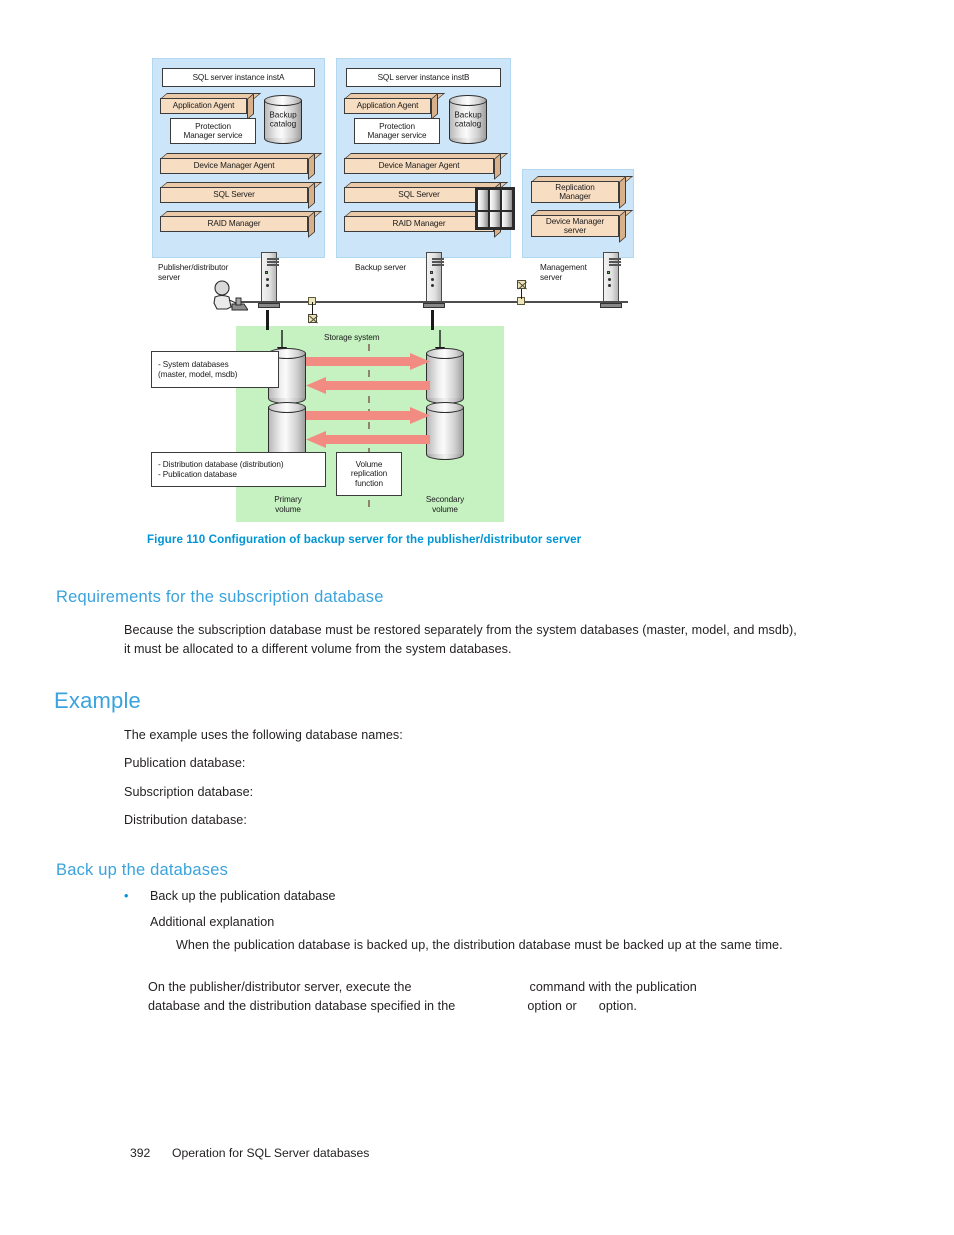  What do you see at coordinates (140, 1153) in the screenshot?
I see `footer-page-number: 392` at bounding box center [140, 1153].